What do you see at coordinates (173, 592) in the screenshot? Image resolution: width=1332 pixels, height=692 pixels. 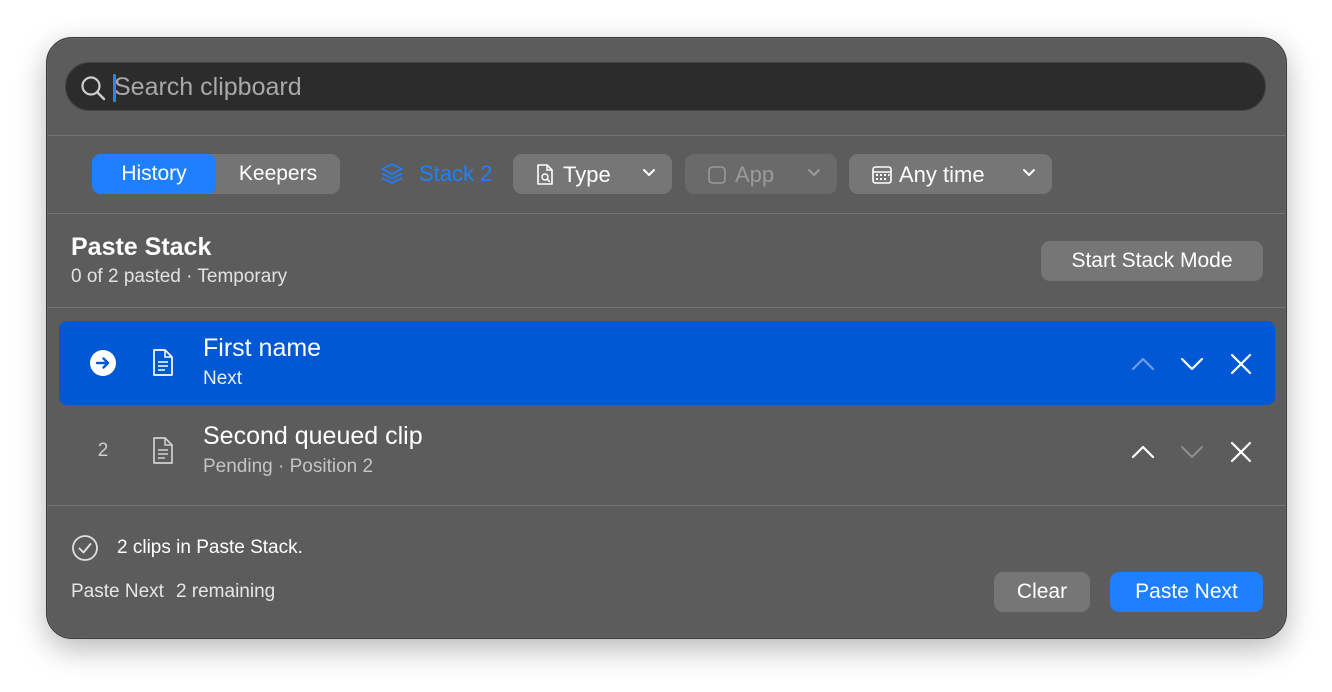 I see `footer-hint: Paste Next 2 remaining` at bounding box center [173, 592].